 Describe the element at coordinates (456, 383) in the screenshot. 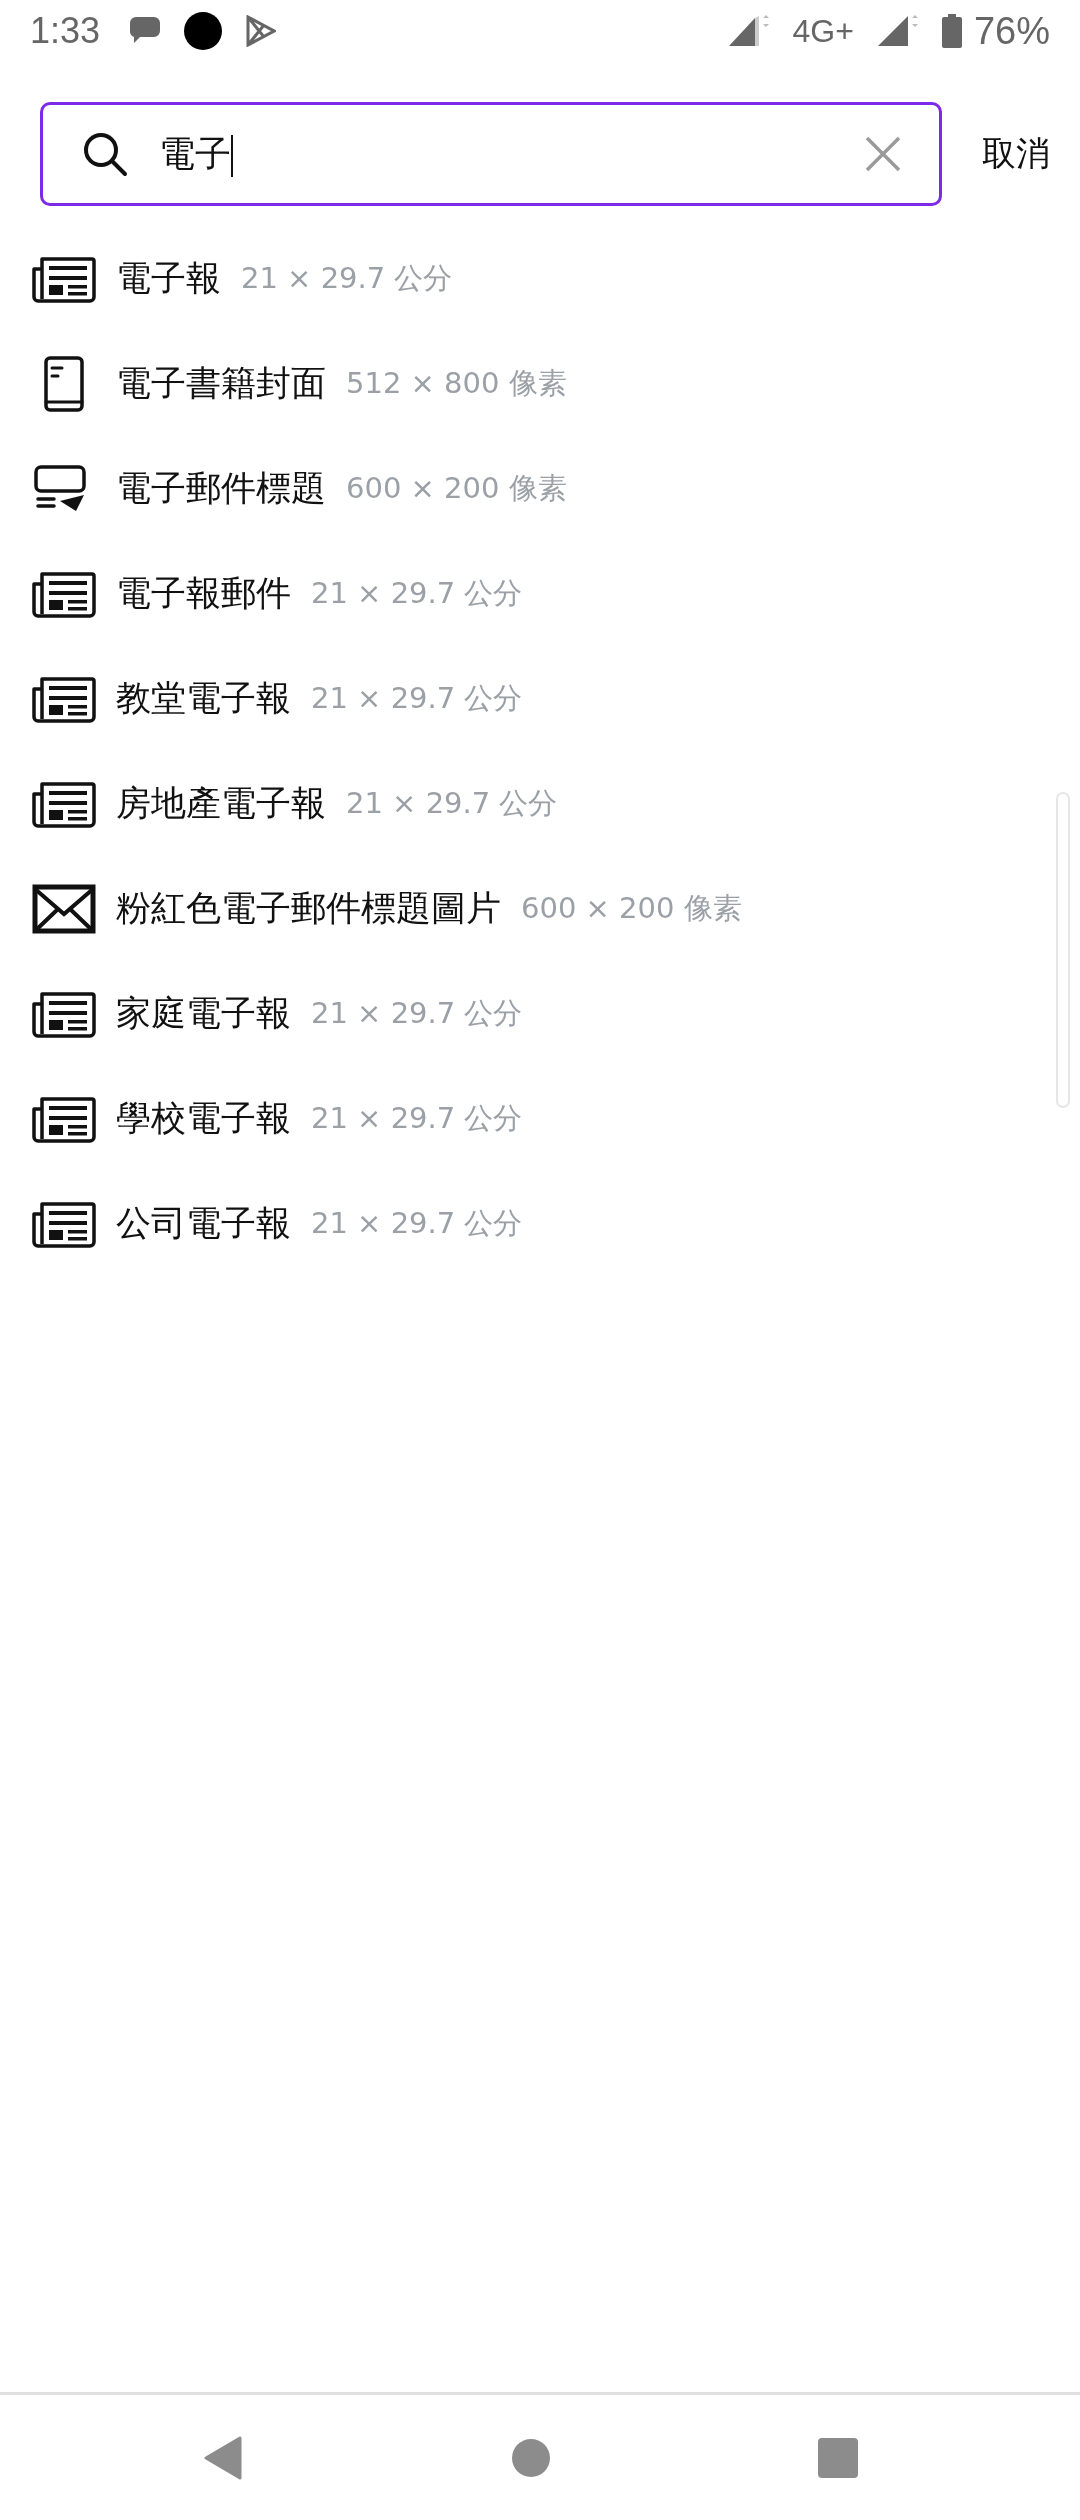

I see `result-size: 512 × 800 像素` at that location.